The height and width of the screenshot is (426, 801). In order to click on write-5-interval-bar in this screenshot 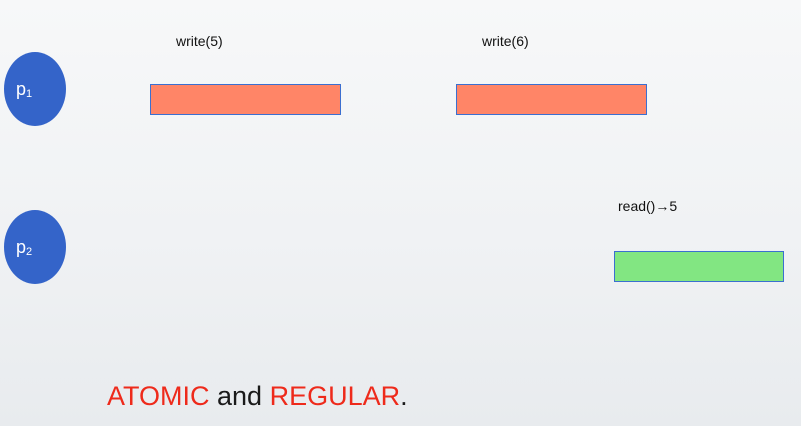, I will do `click(245, 99)`.